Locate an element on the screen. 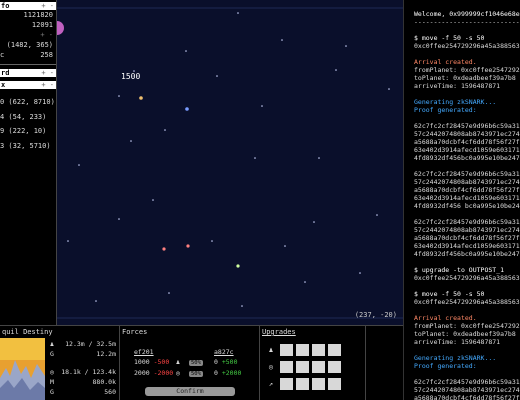 The width and height of the screenshot is (520, 400). stat-value: 12.3m / 32.5m is located at coordinates (90, 344).